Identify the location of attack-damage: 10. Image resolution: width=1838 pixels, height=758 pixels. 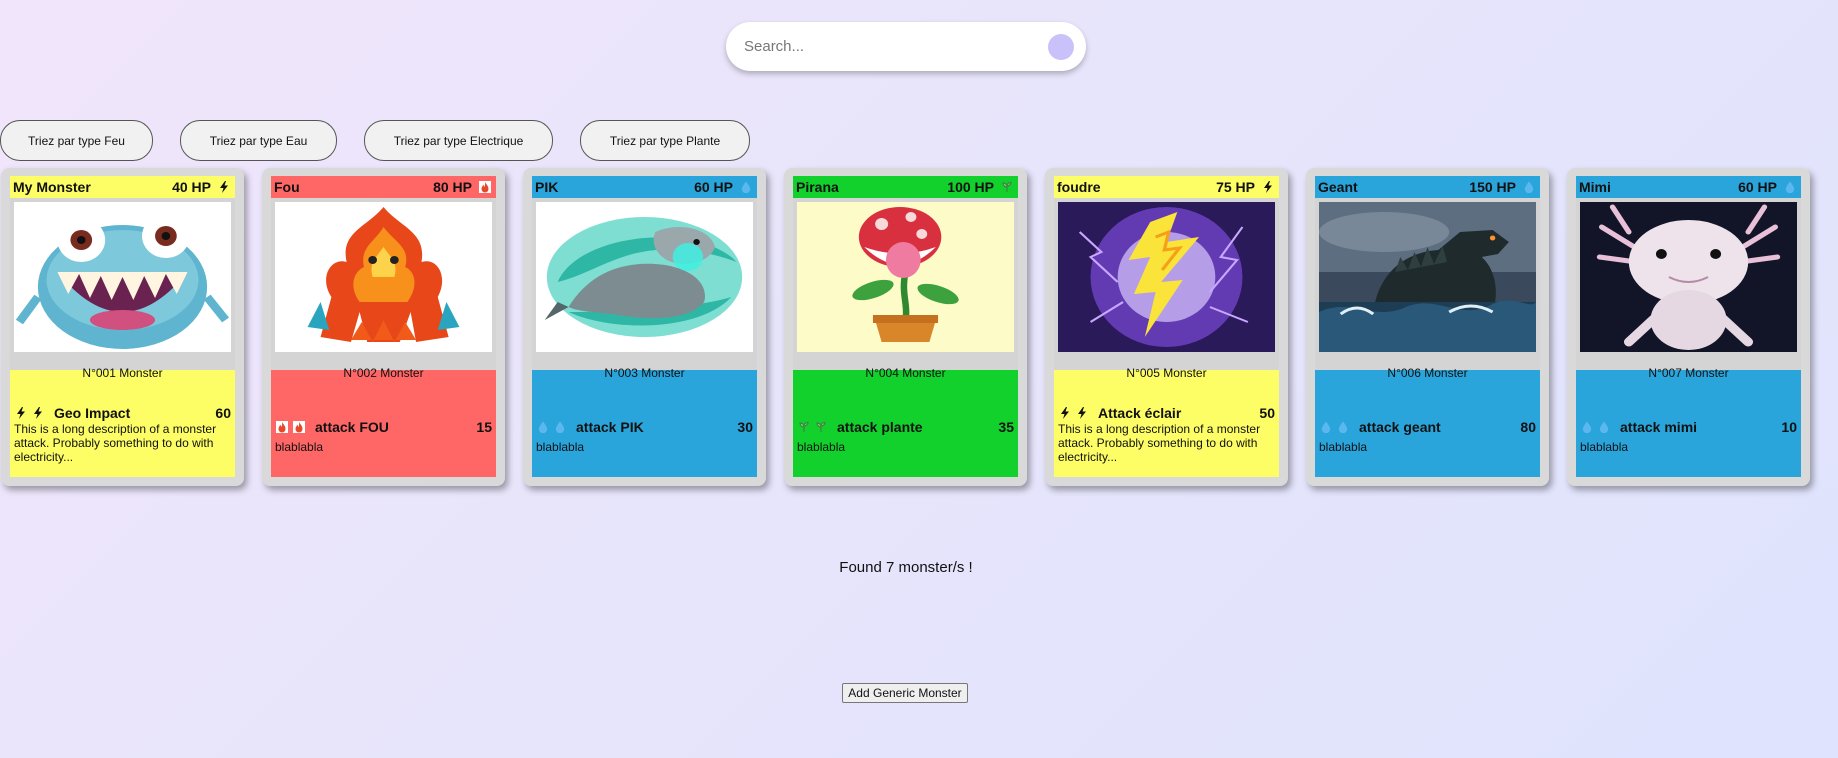
(1789, 427).